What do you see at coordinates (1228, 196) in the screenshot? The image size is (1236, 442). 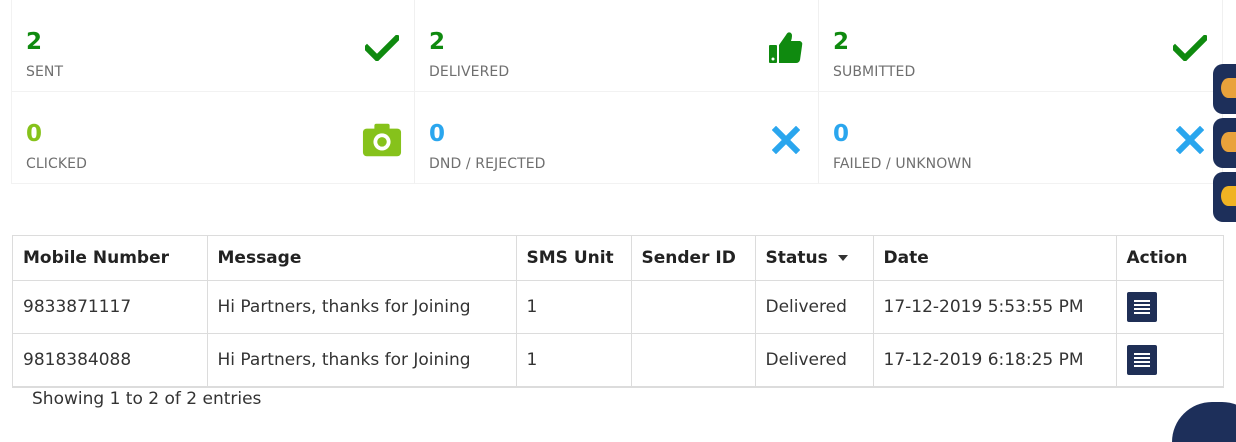 I see `megaphone-icon` at bounding box center [1228, 196].